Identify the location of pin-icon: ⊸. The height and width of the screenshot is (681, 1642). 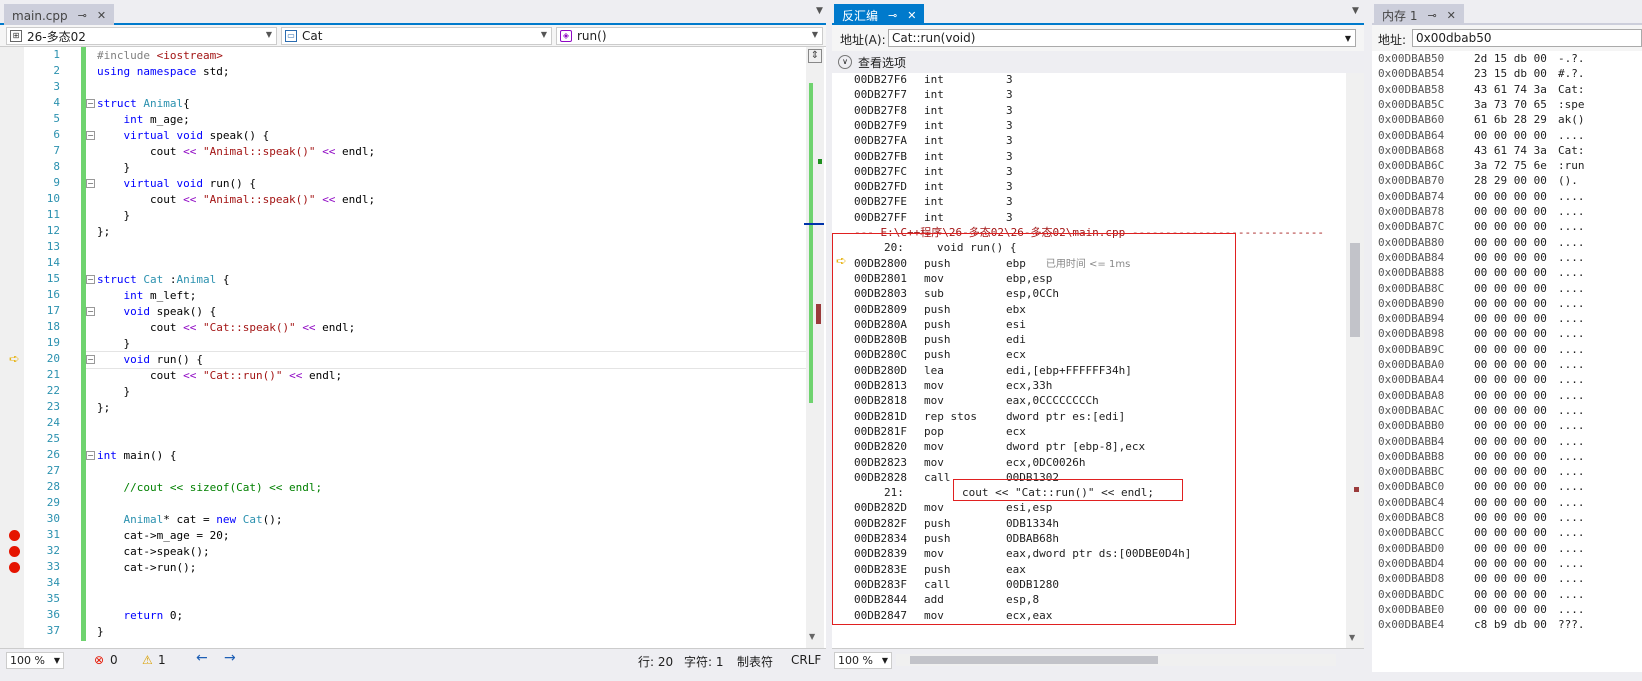
(1431, 15).